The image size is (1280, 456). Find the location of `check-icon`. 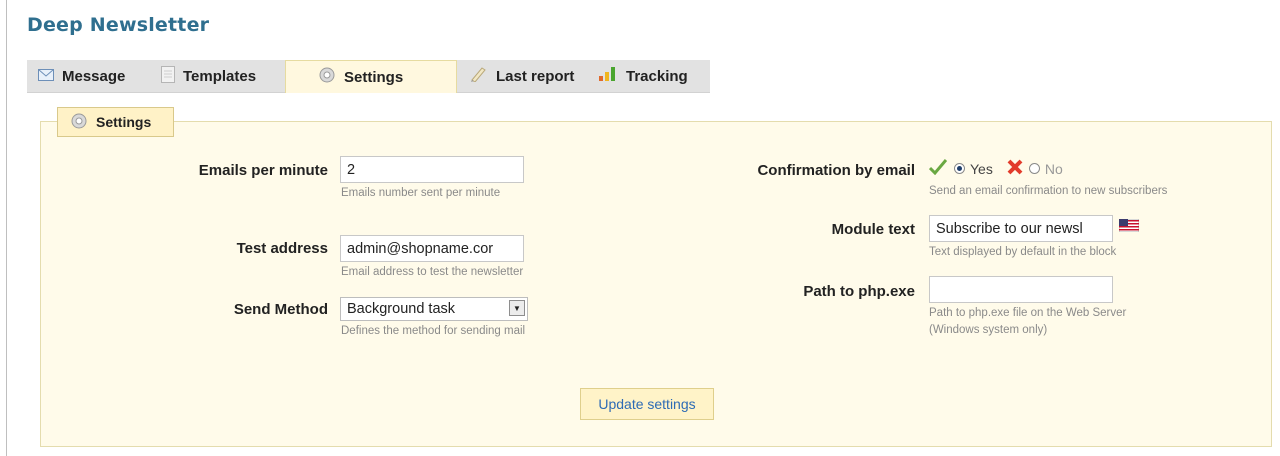

check-icon is located at coordinates (938, 168).